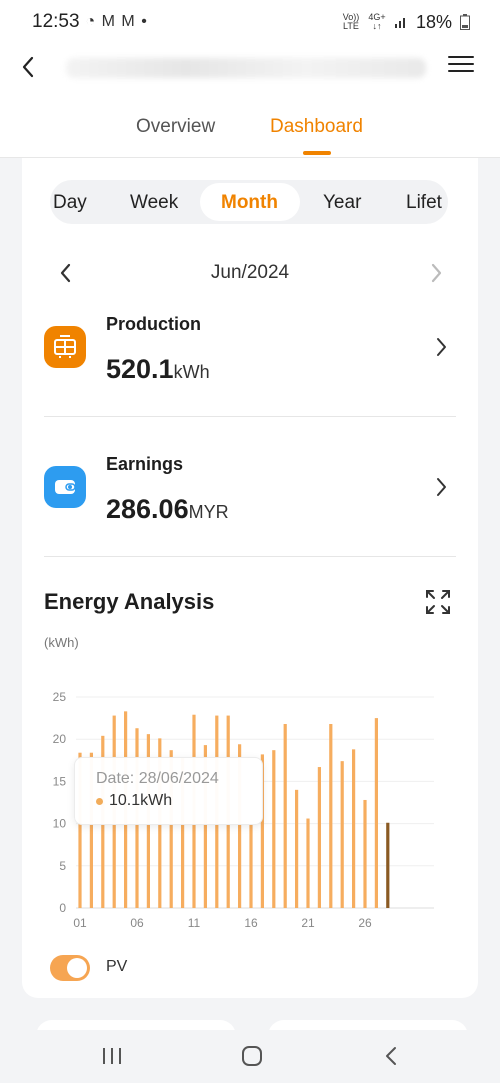  What do you see at coordinates (154, 203) in the screenshot?
I see `period-week: Week` at bounding box center [154, 203].